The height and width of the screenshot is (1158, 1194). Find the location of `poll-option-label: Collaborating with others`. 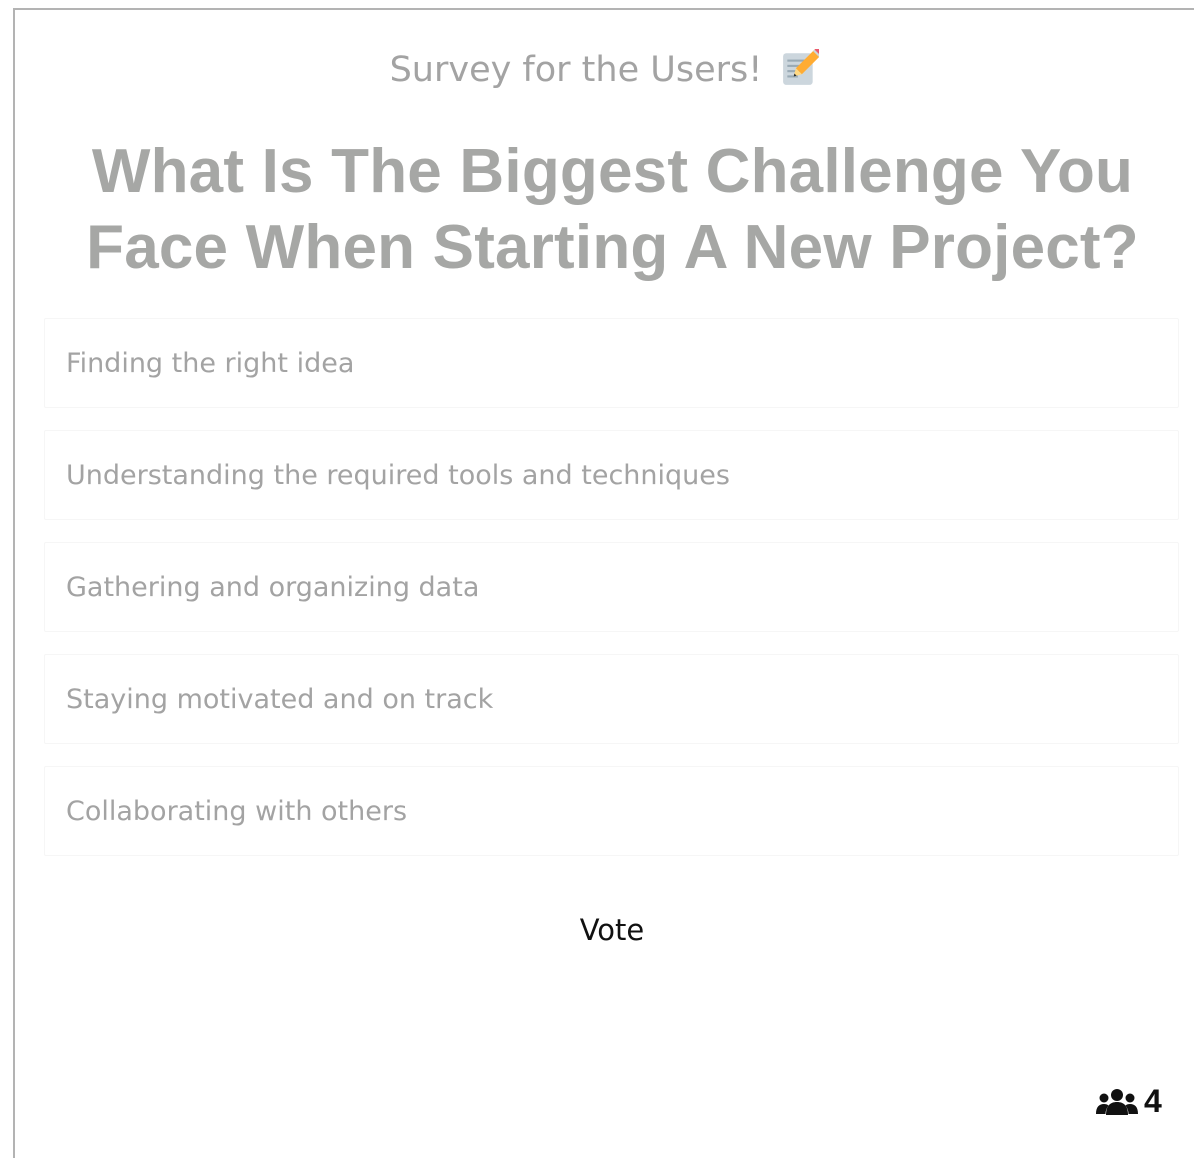

poll-option-label: Collaborating with others is located at coordinates (237, 811).